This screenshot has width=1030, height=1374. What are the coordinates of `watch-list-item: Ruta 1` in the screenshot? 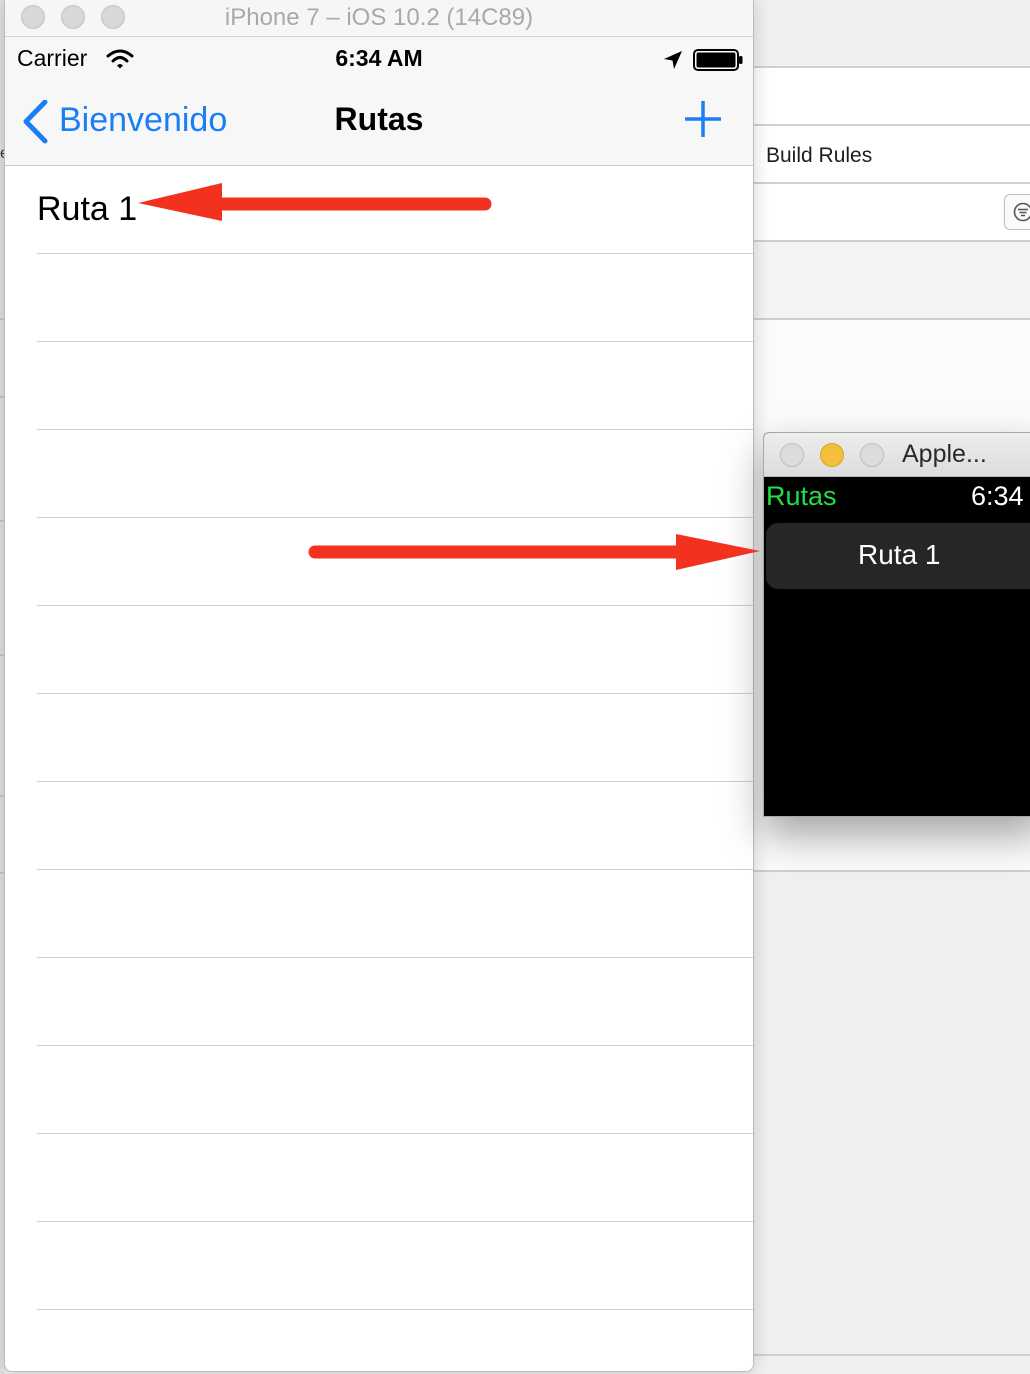 It's located at (898, 556).